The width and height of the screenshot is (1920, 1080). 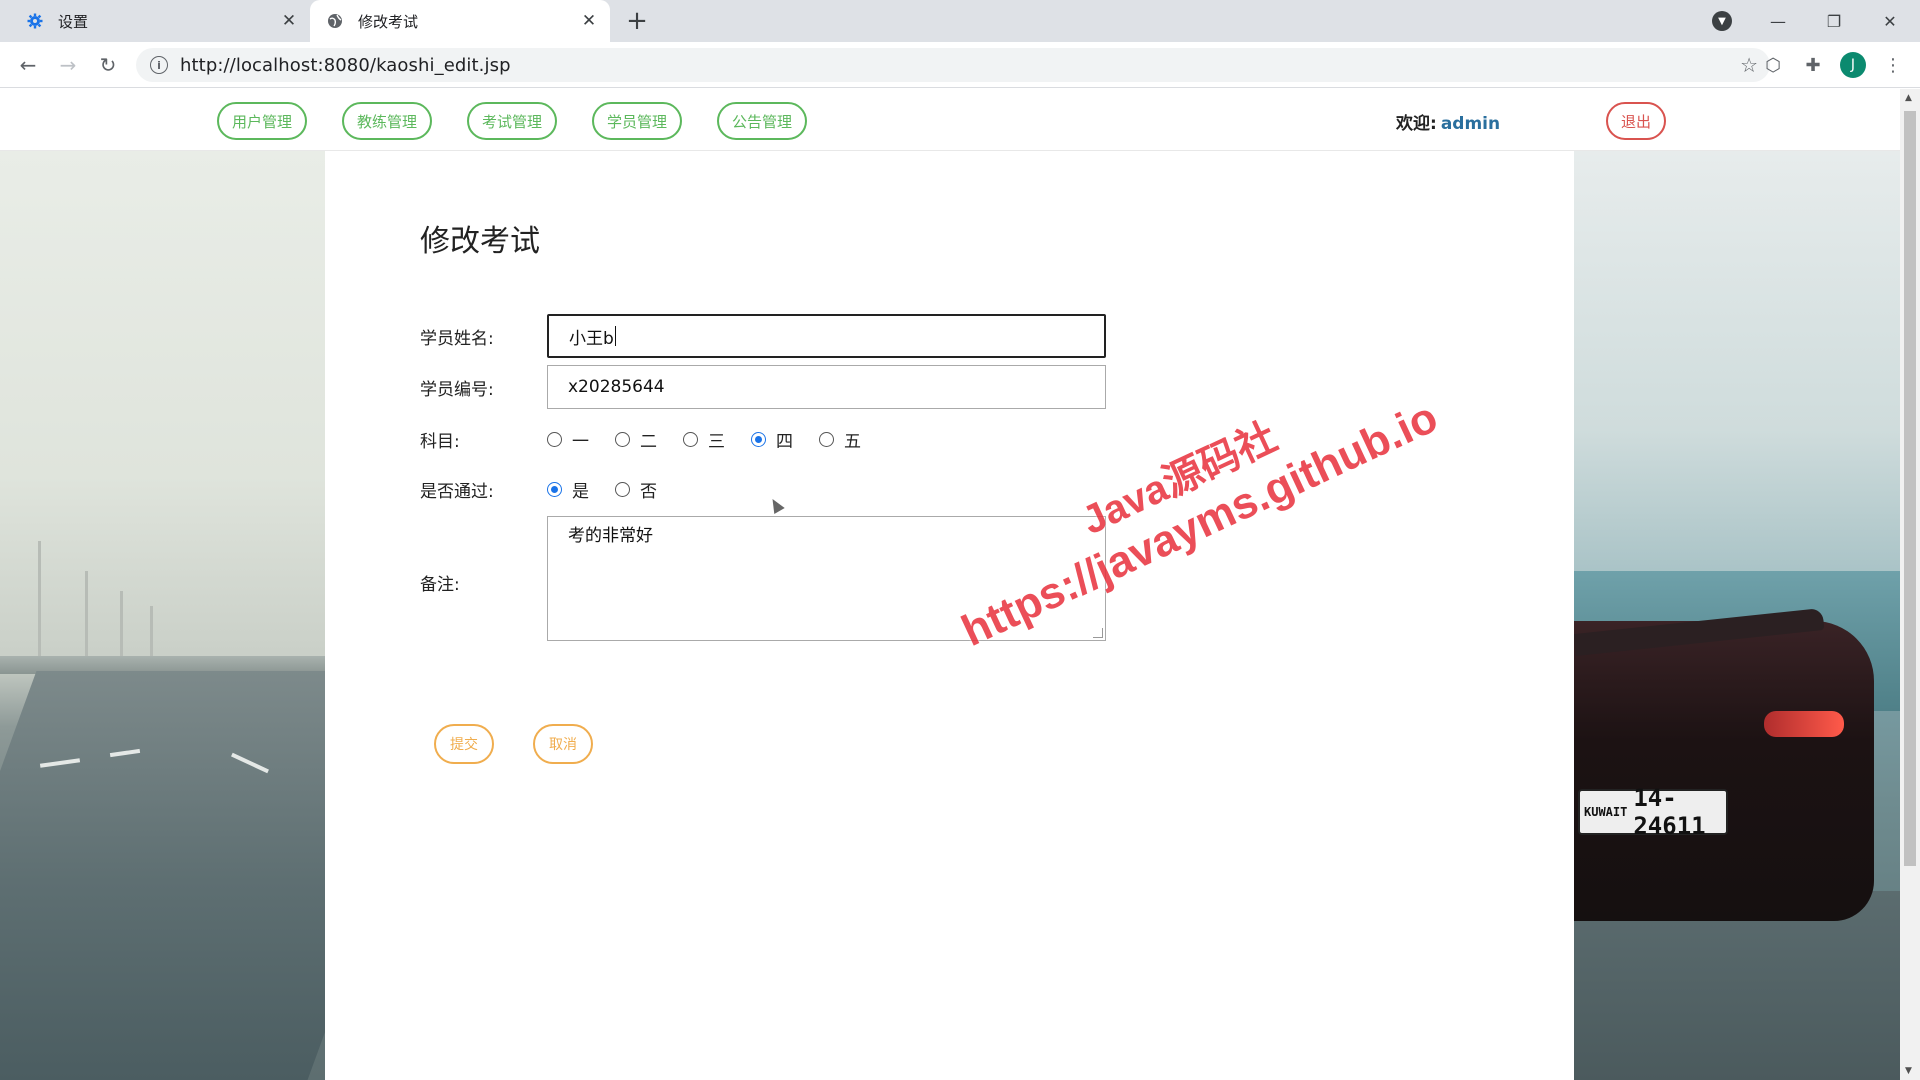 I want to click on license-plate: KUWAIT 14-24611, so click(x=1653, y=812).